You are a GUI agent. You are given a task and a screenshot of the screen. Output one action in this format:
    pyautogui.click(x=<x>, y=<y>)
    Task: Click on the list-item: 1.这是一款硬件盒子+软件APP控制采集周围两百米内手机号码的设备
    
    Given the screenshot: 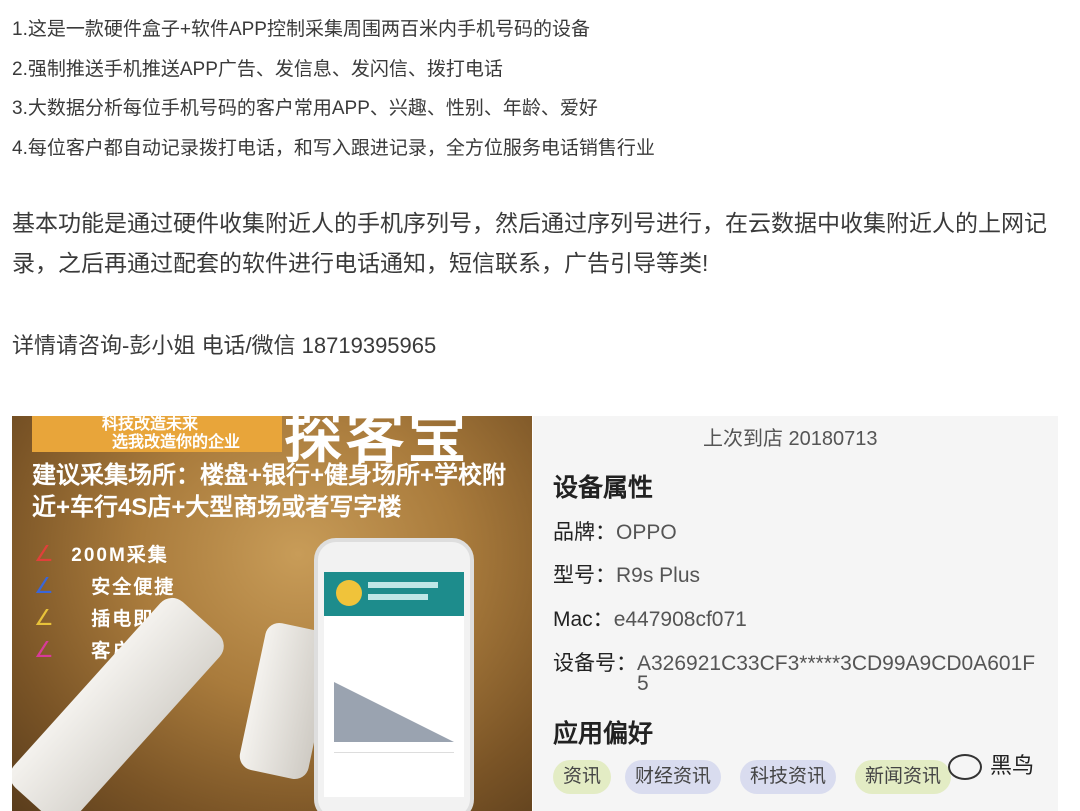 What is the action you would take?
    pyautogui.click(x=301, y=29)
    